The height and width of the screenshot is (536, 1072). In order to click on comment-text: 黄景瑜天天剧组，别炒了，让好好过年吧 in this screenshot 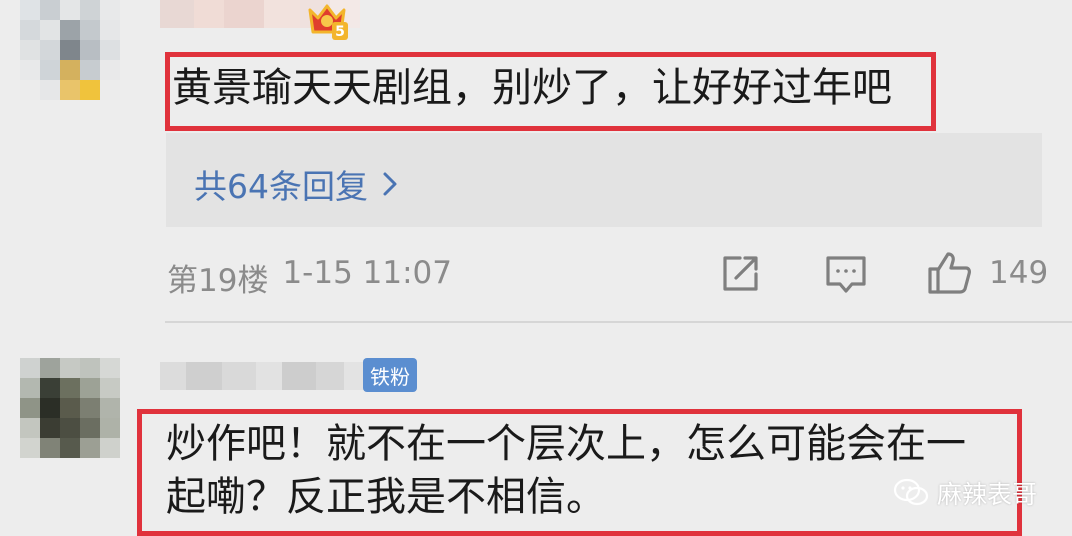, I will do `click(532, 88)`.